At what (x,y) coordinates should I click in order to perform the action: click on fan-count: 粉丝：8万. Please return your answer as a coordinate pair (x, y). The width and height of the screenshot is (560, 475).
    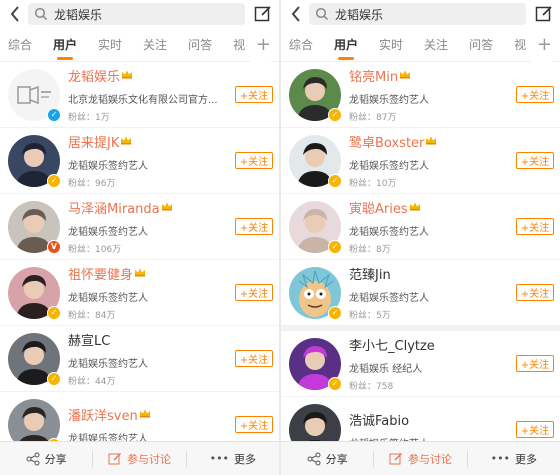
    Looking at the image, I should click on (370, 250).